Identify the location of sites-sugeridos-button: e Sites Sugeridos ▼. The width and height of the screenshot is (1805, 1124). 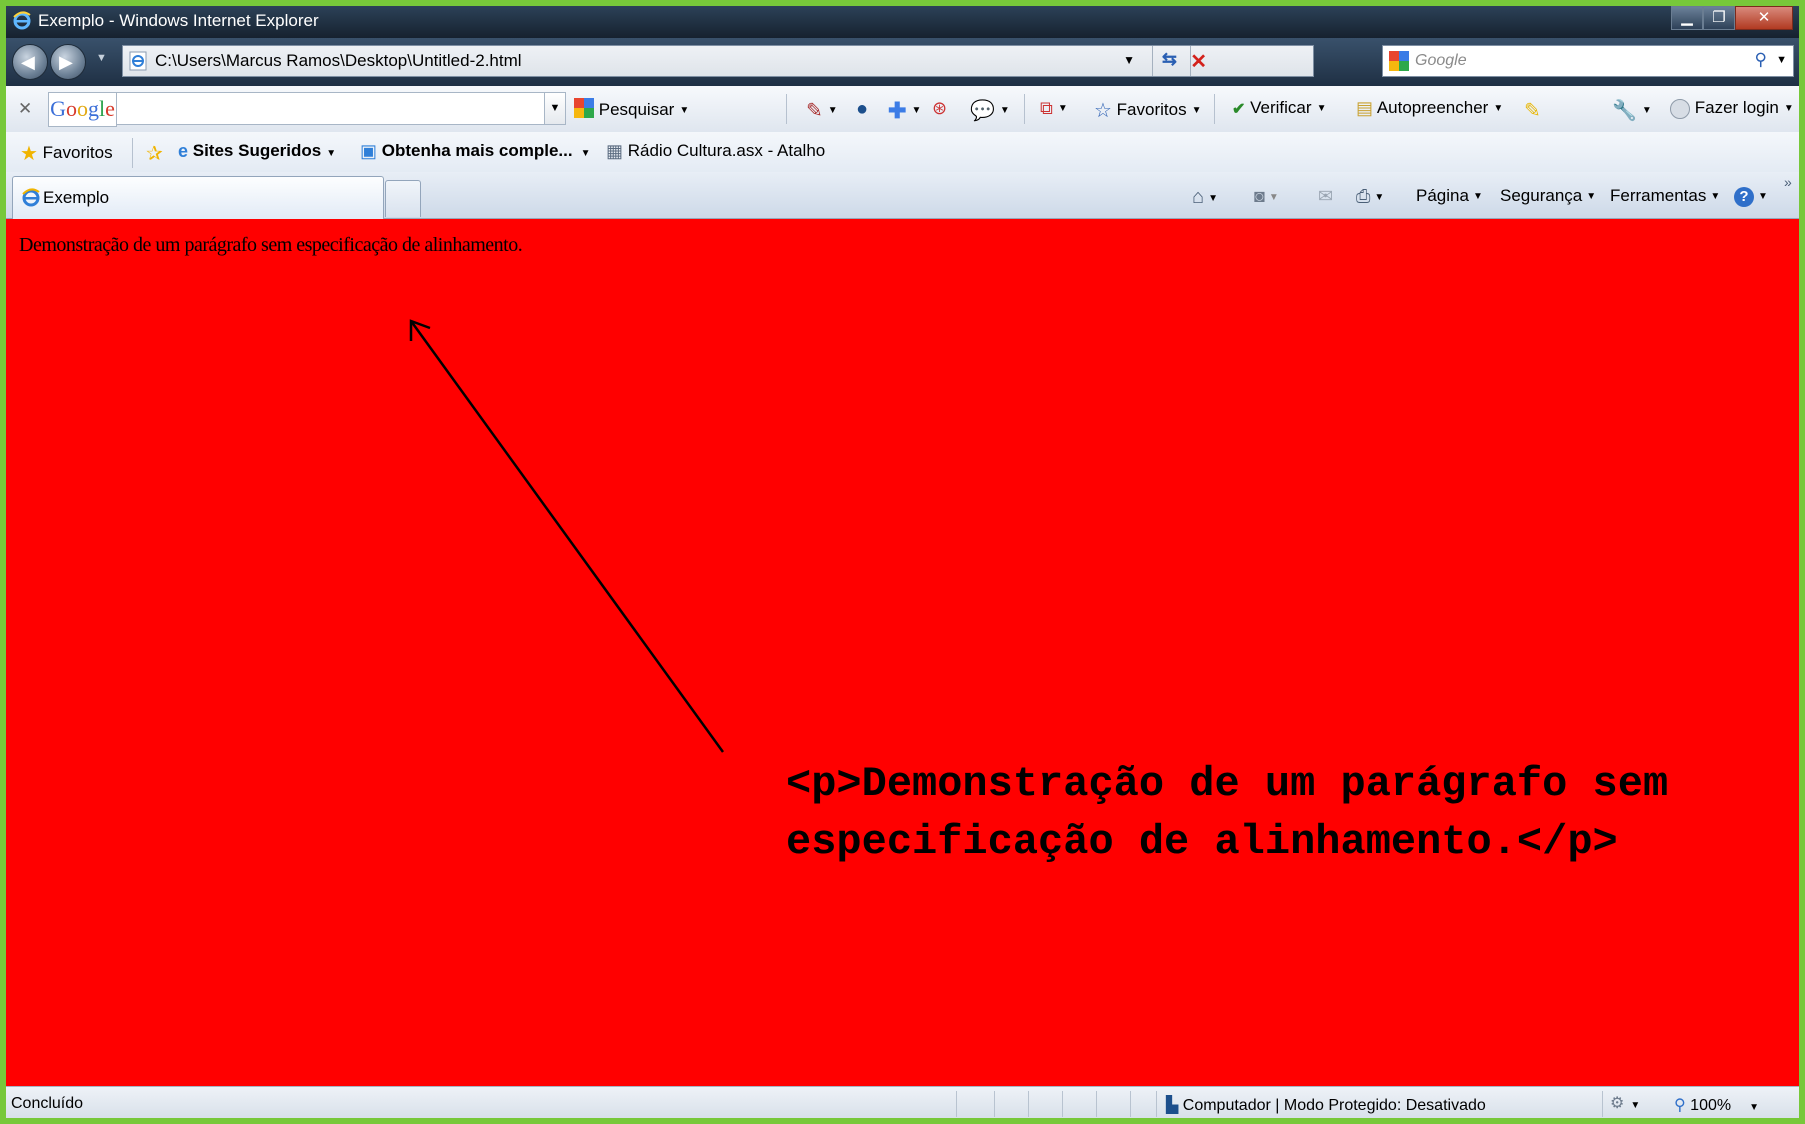
(257, 151).